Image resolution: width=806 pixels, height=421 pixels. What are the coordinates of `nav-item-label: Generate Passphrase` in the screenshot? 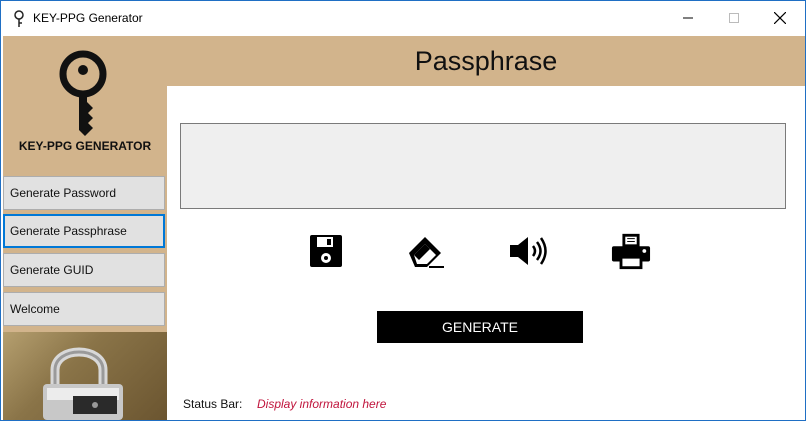 It's located at (68, 231).